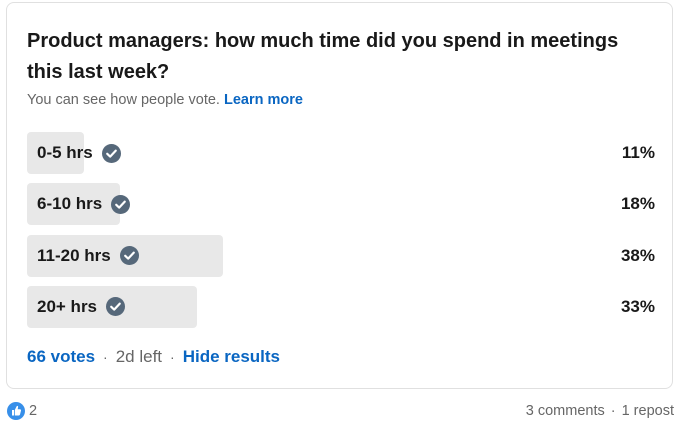  I want to click on poll-option-label-row: 20+ hrs, so click(81, 307).